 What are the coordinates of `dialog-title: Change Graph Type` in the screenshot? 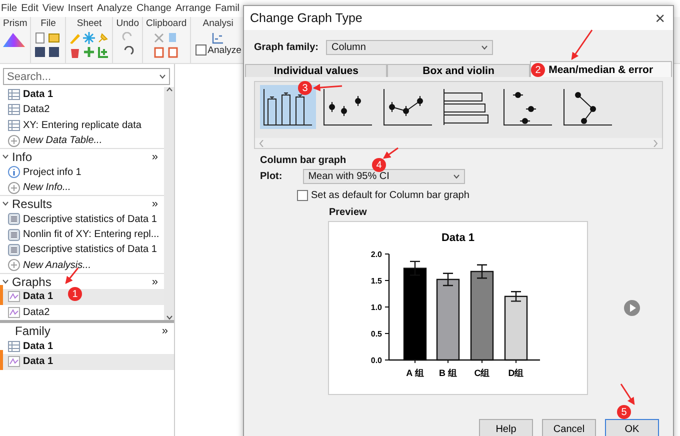 It's located at (306, 18).